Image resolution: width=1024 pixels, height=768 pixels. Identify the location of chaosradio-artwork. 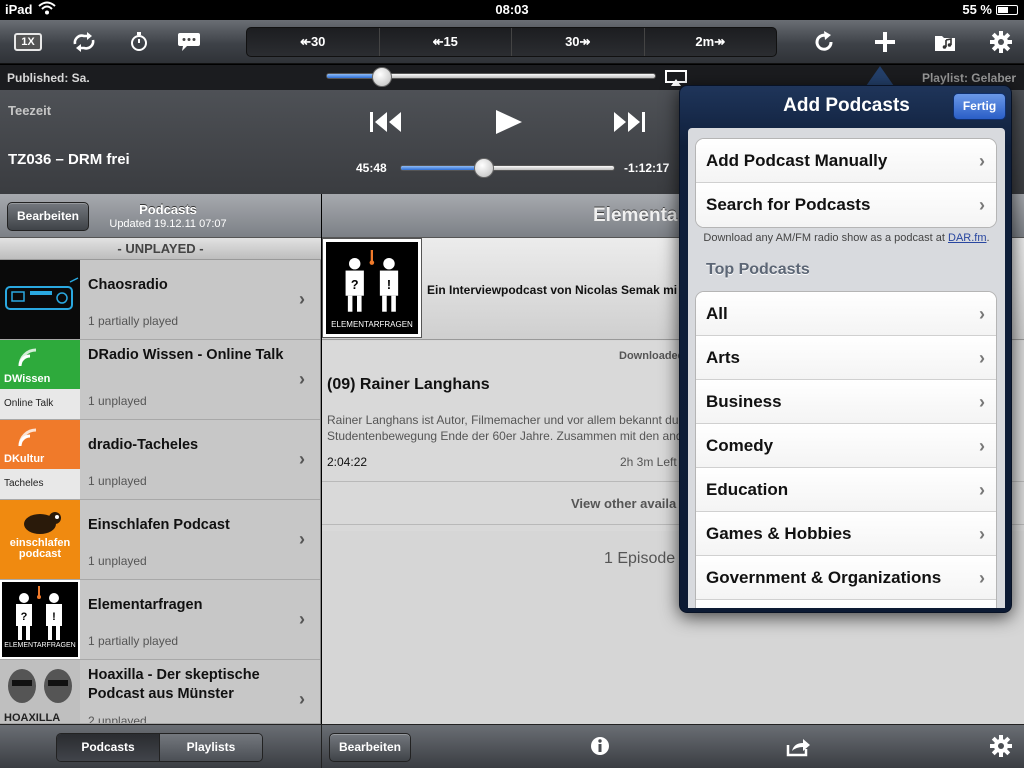
(40, 299).